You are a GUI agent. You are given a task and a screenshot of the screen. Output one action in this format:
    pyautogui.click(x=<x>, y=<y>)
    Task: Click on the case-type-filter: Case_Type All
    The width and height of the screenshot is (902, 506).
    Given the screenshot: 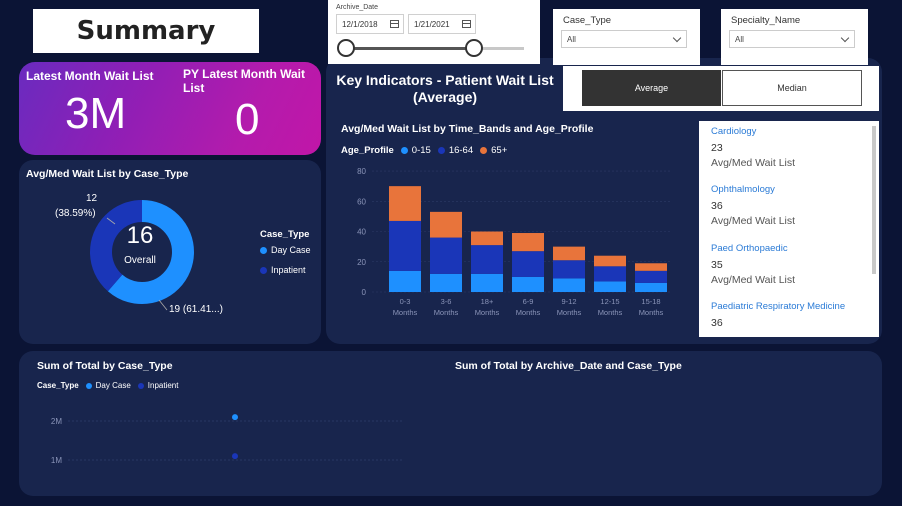 What is the action you would take?
    pyautogui.click(x=626, y=37)
    